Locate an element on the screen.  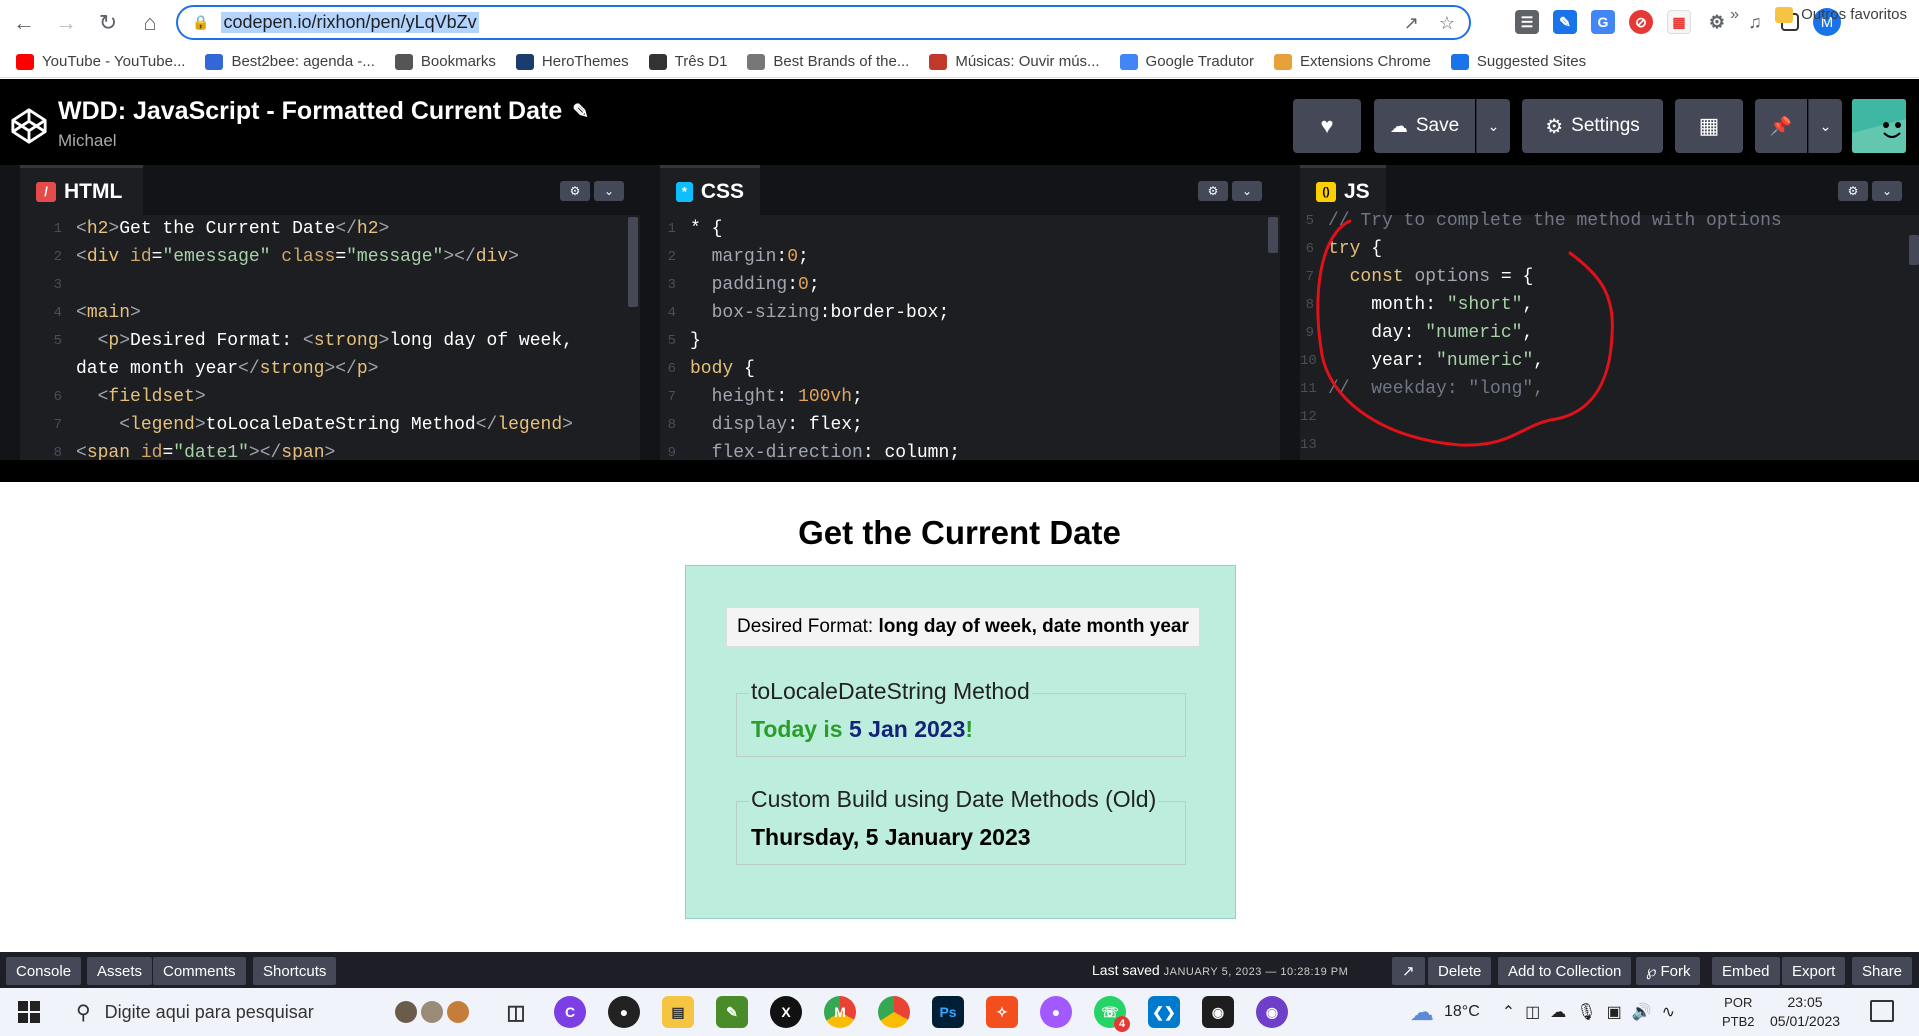
obs-icon: ● is located at coordinates (624, 1012).